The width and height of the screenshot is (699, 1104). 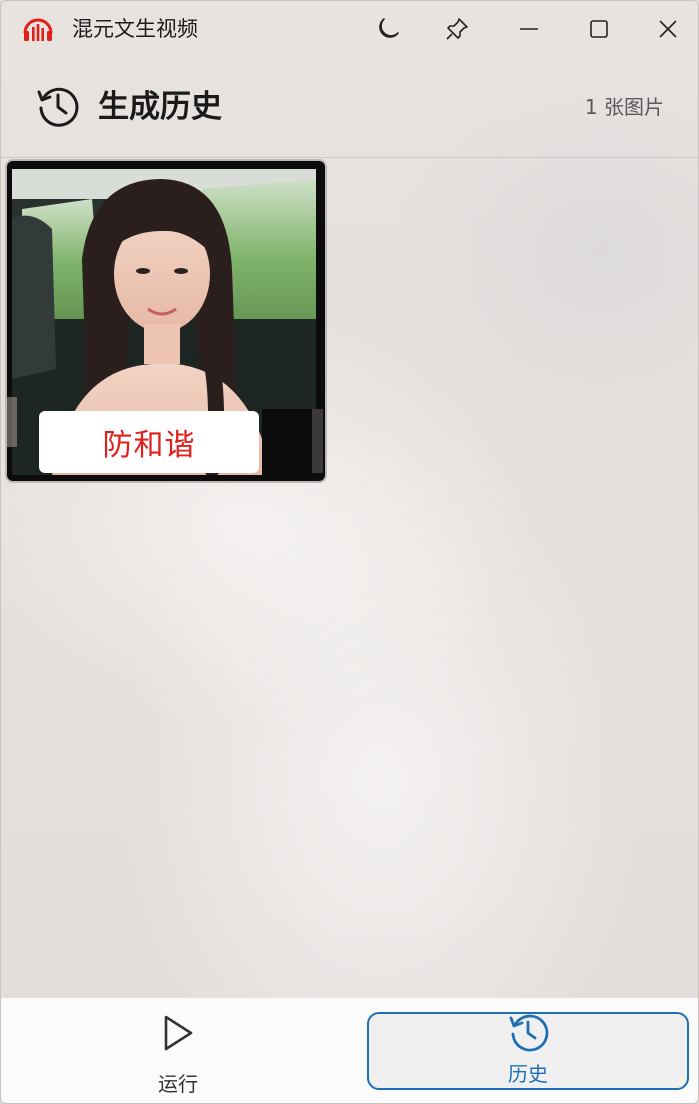 What do you see at coordinates (160, 107) in the screenshot?
I see `page-title: 生成历史` at bounding box center [160, 107].